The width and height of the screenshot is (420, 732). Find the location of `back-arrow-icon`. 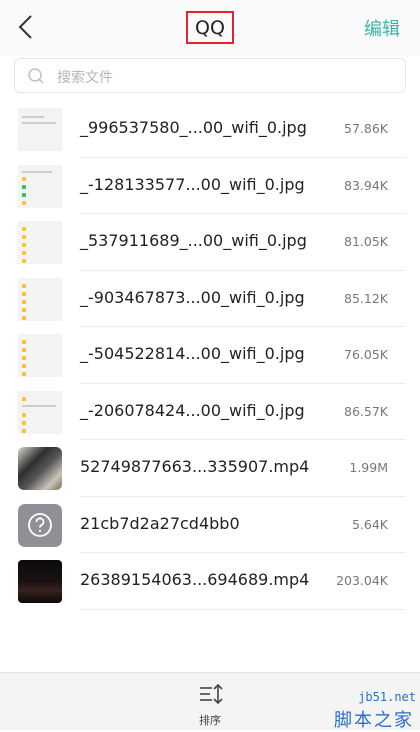

back-arrow-icon is located at coordinates (26, 27).